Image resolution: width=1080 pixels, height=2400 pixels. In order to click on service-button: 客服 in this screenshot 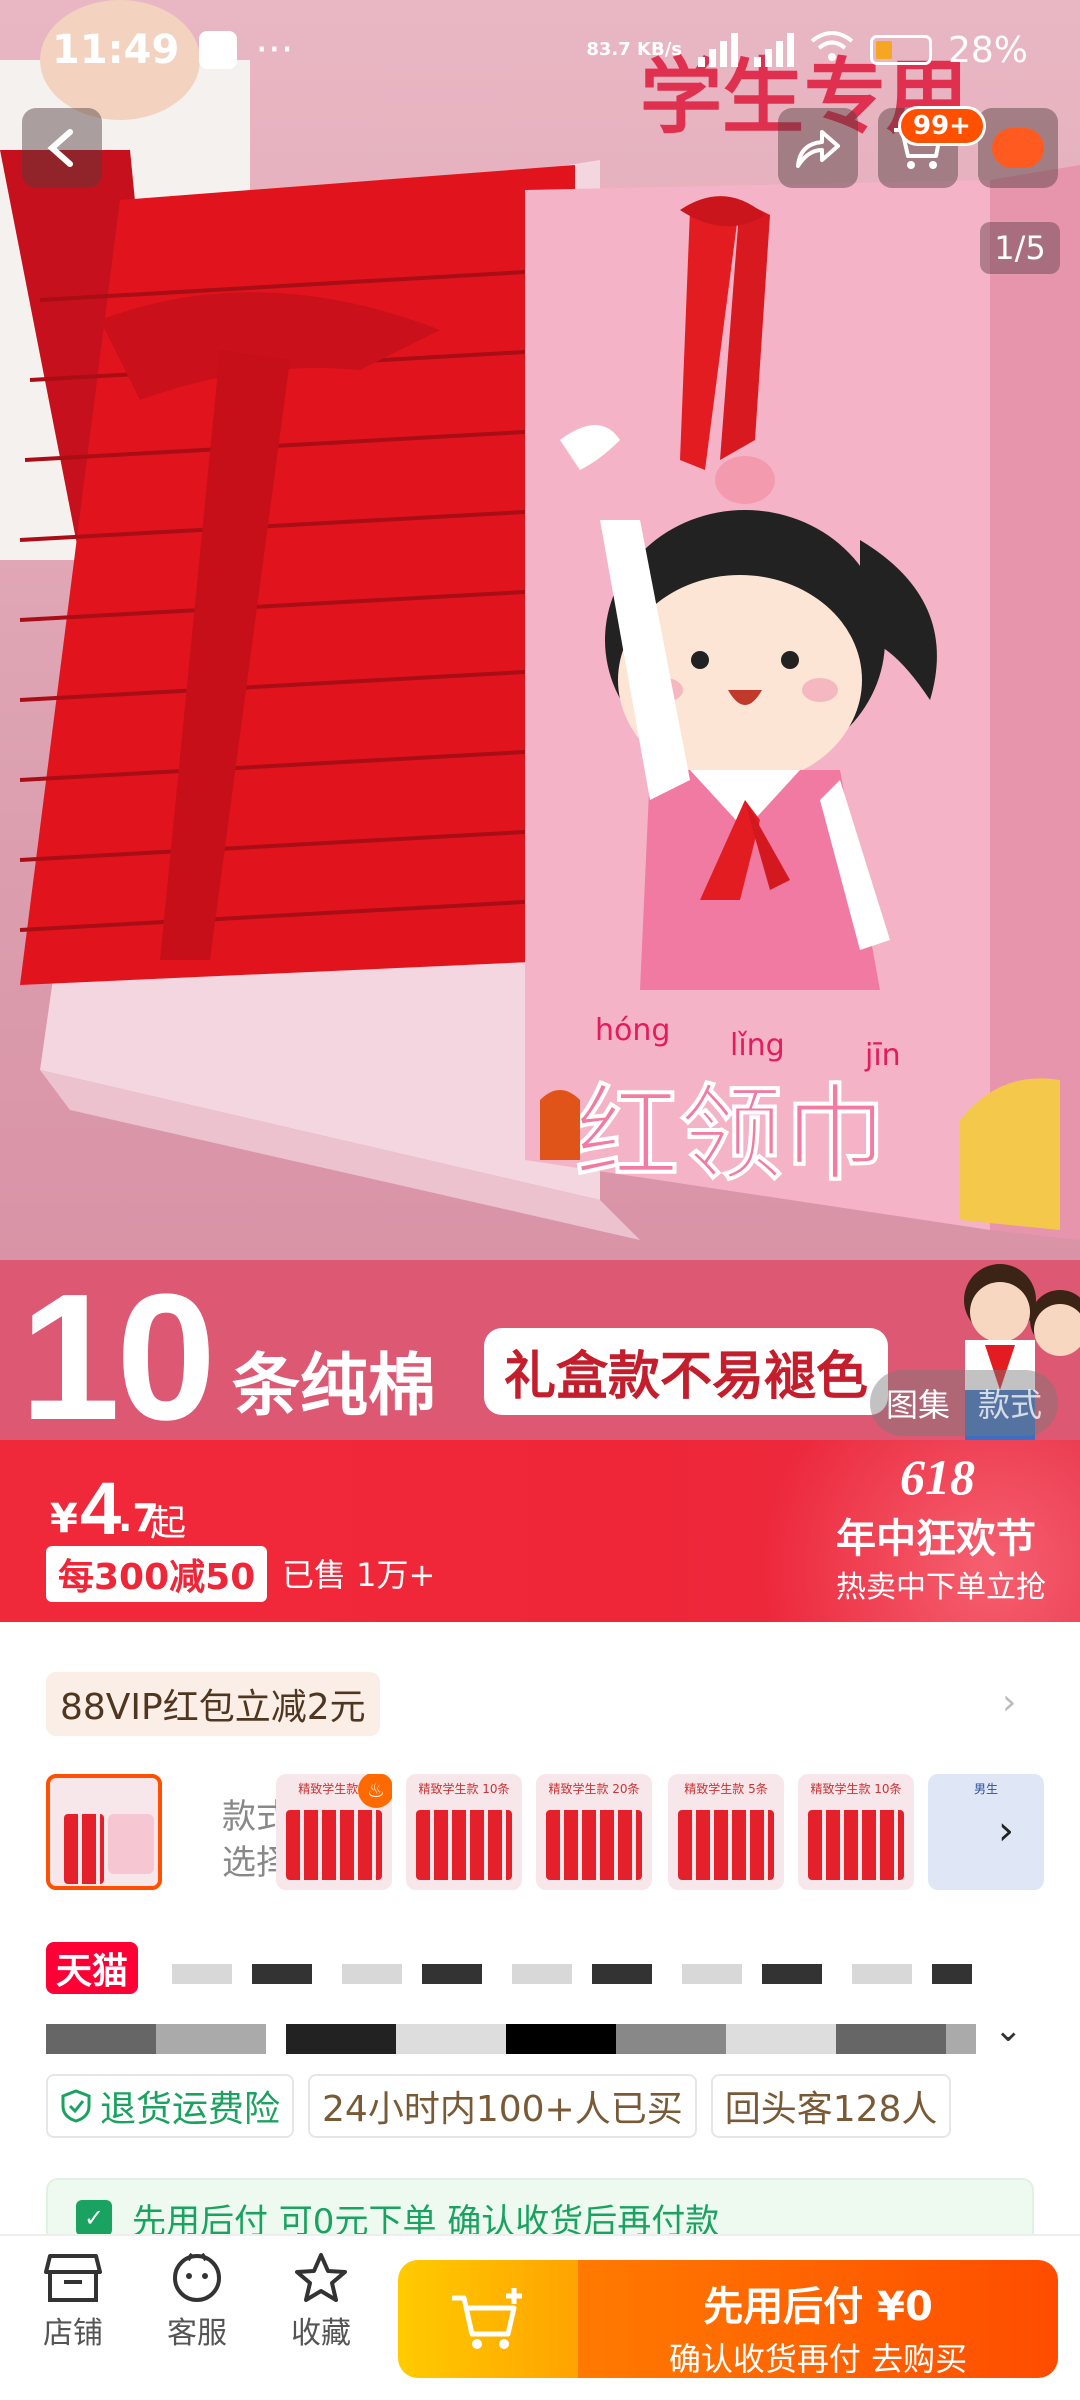, I will do `click(197, 2302)`.